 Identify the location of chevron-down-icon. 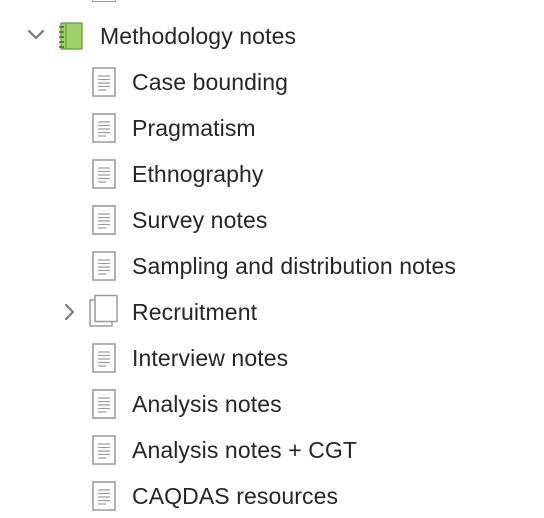
(36, 35).